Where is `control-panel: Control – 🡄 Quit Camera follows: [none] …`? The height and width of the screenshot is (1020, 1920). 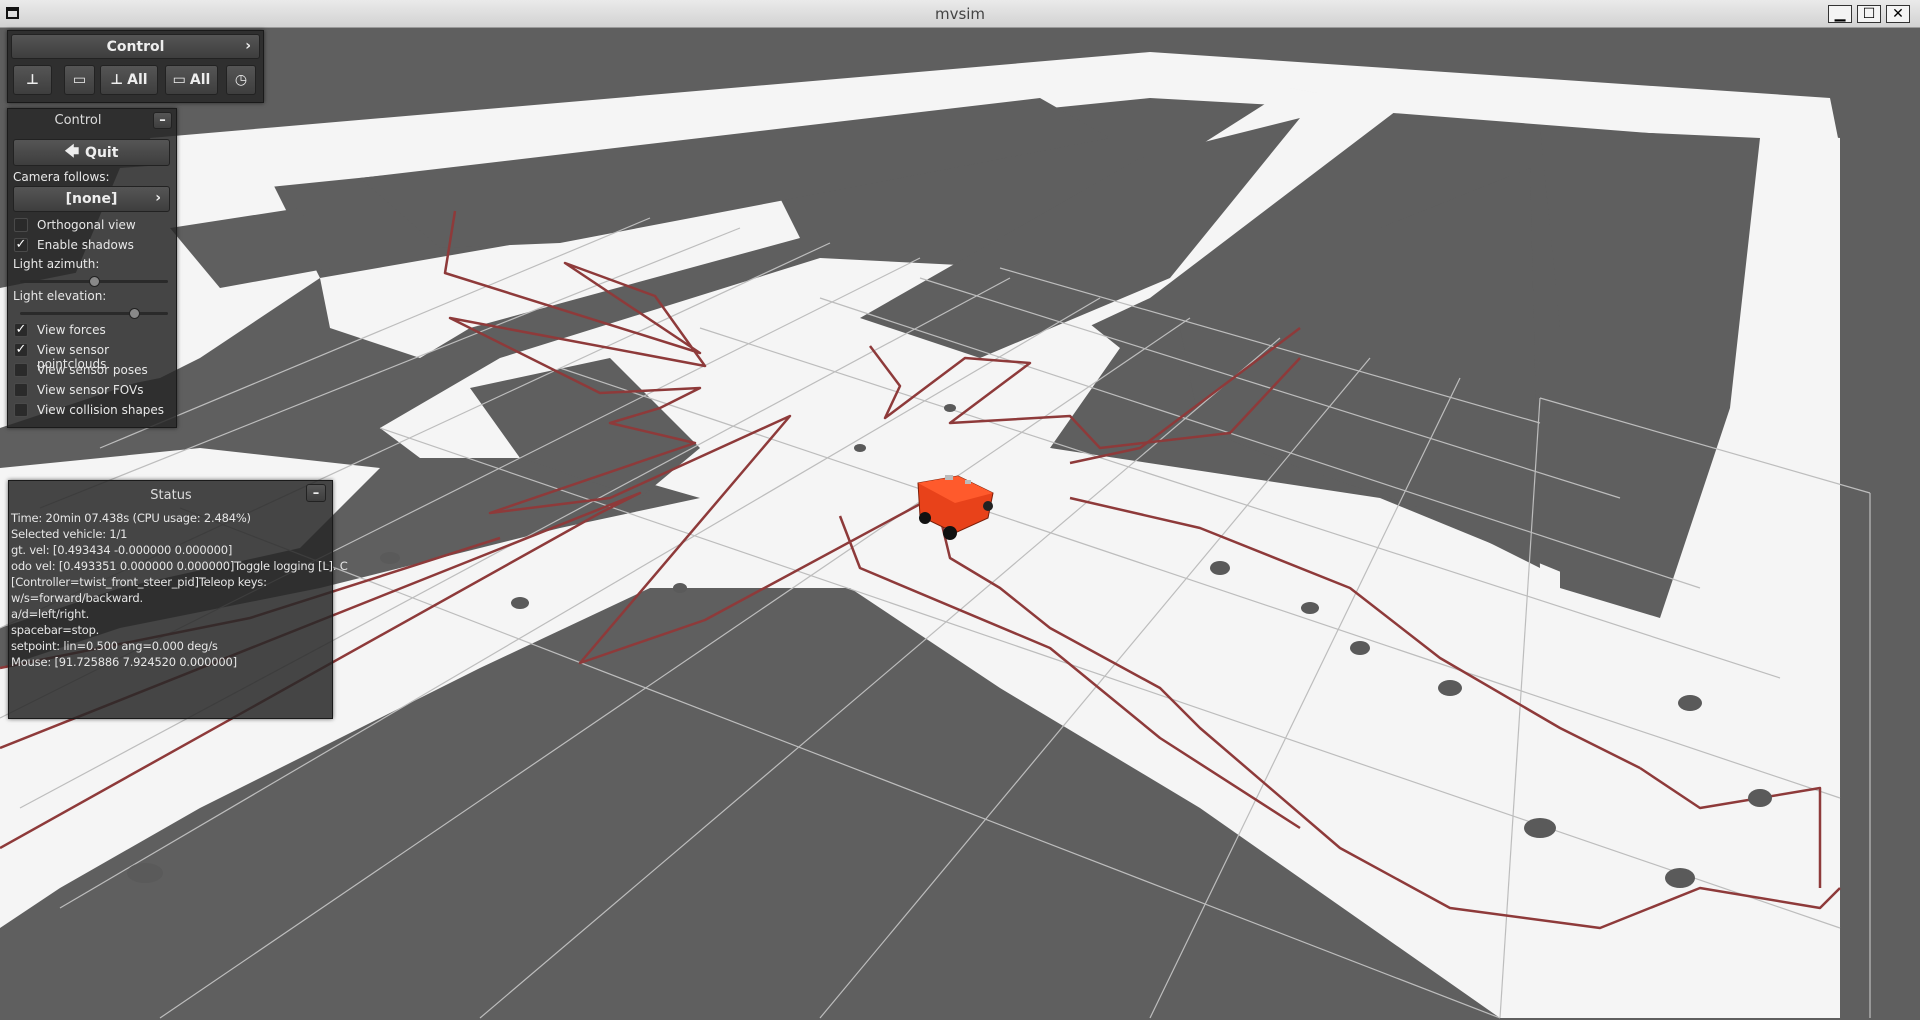
control-panel: Control – 🡄 Quit Camera follows: [none] … is located at coordinates (92, 268).